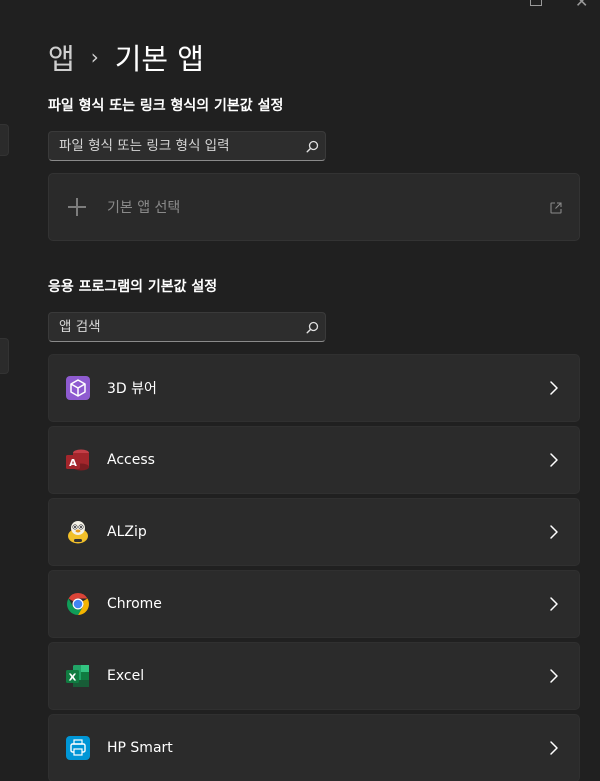  I want to click on svg-text: A, so click(73, 463).